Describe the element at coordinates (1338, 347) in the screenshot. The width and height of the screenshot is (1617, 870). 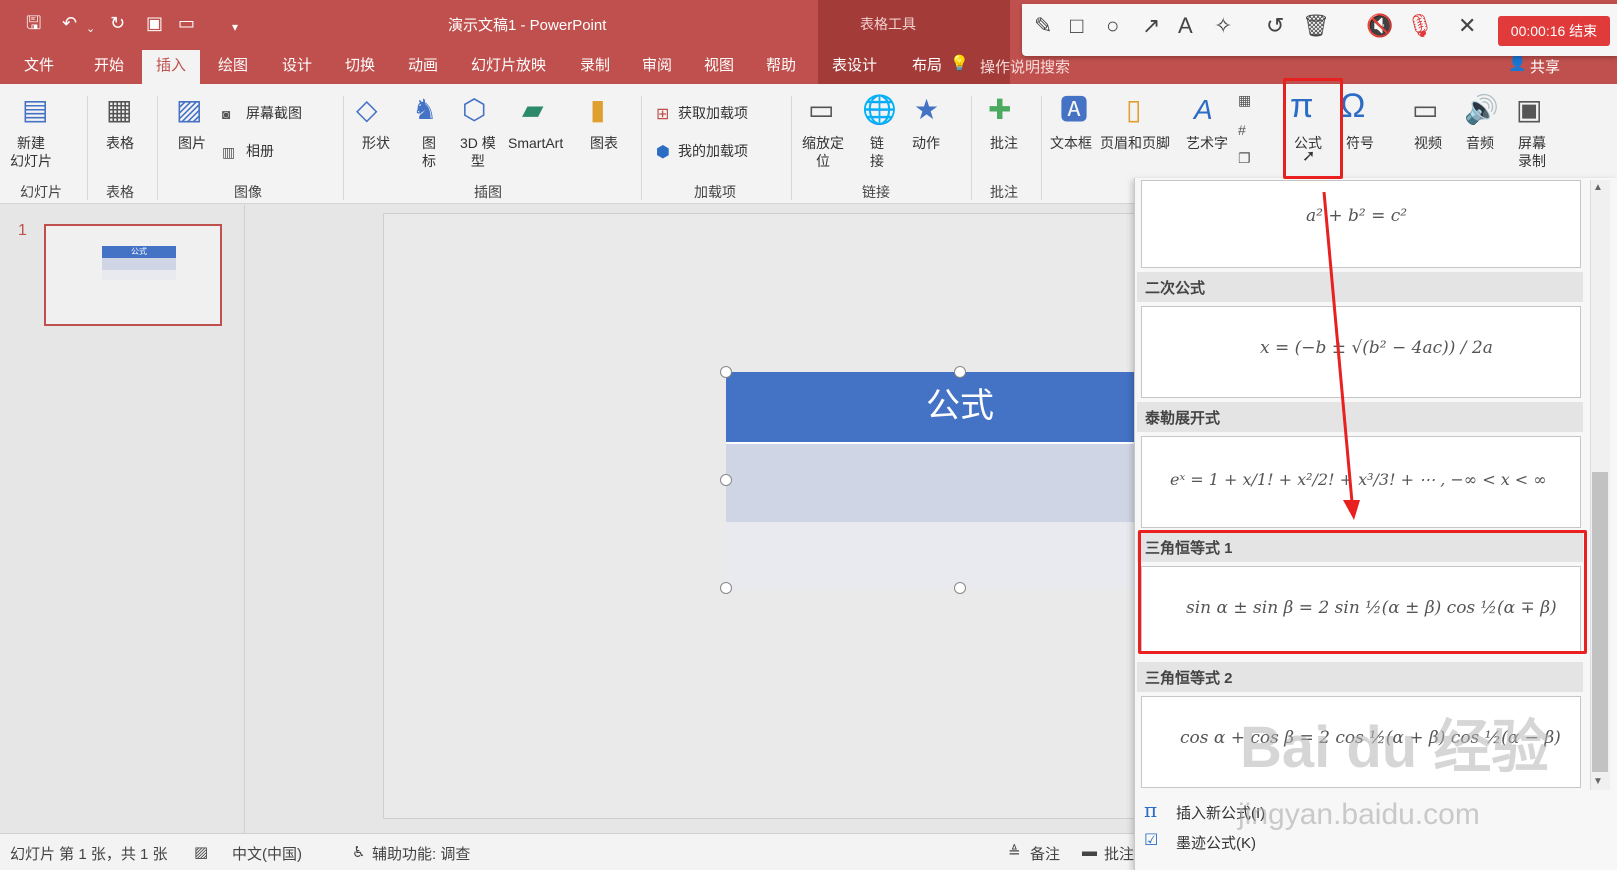
I see `arrow-line` at that location.